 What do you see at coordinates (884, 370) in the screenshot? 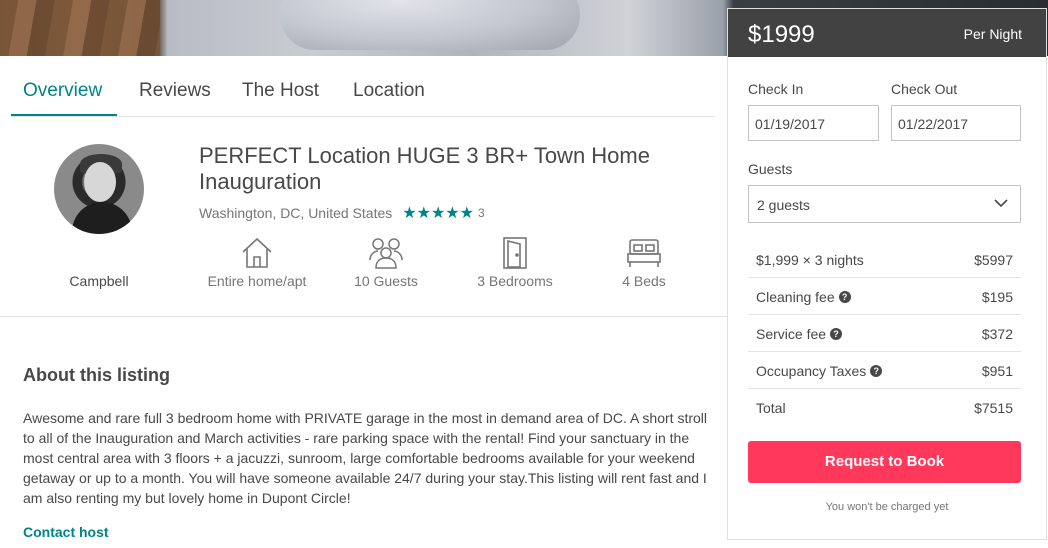
I see `price-line-taxes: Occupancy Taxes? $951` at bounding box center [884, 370].